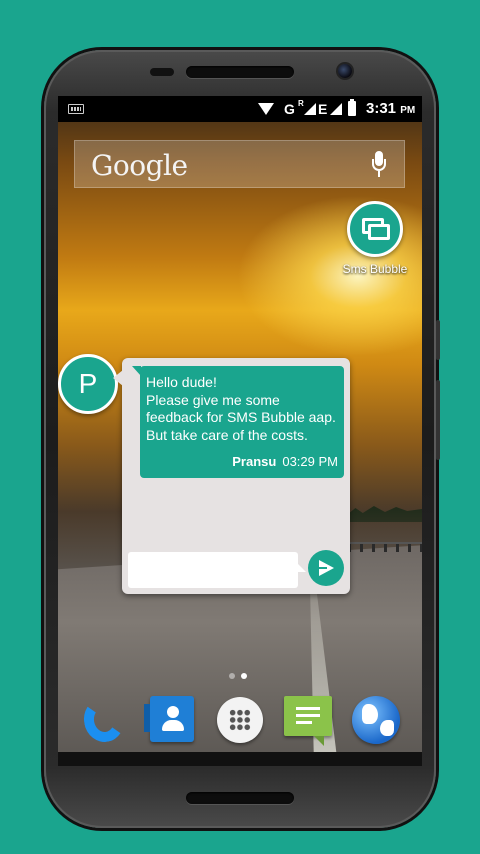  Describe the element at coordinates (301, 103) in the screenshot. I see `roaming-indicator: R` at that location.